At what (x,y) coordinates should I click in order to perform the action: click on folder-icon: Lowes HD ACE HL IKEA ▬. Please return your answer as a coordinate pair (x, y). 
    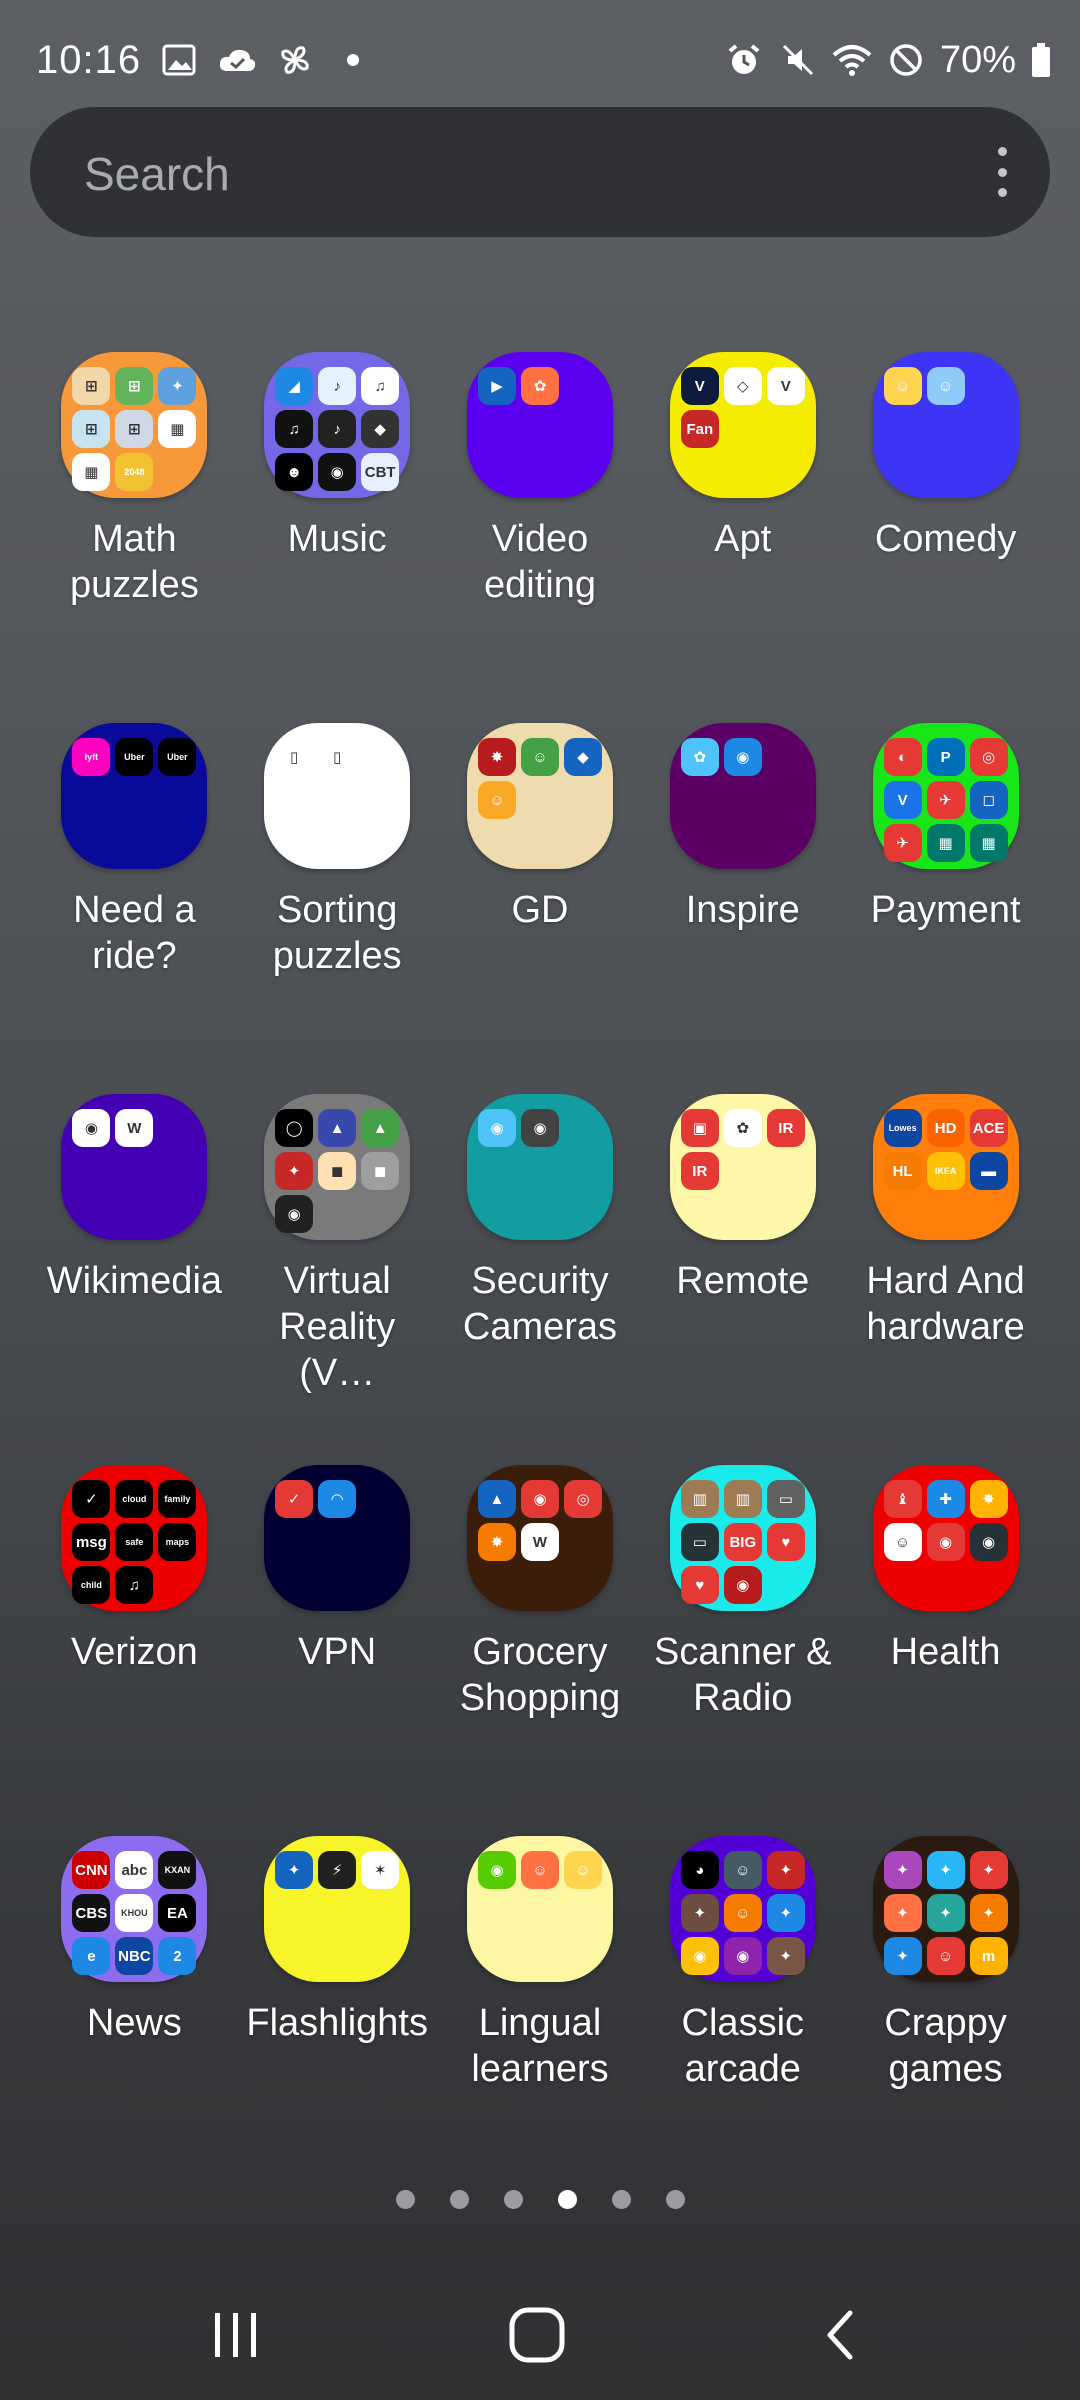
    Looking at the image, I should click on (945, 1167).